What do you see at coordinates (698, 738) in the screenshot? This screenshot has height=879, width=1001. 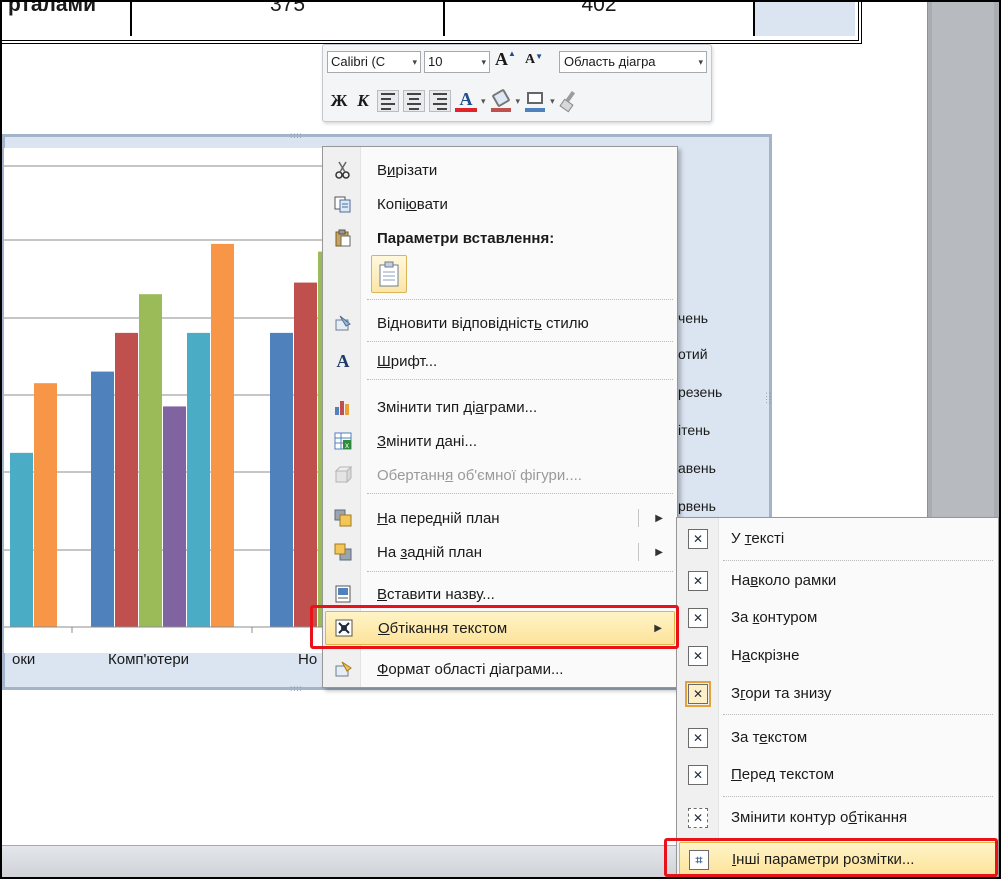 I see `wrap-behind-text-icon: ✕` at bounding box center [698, 738].